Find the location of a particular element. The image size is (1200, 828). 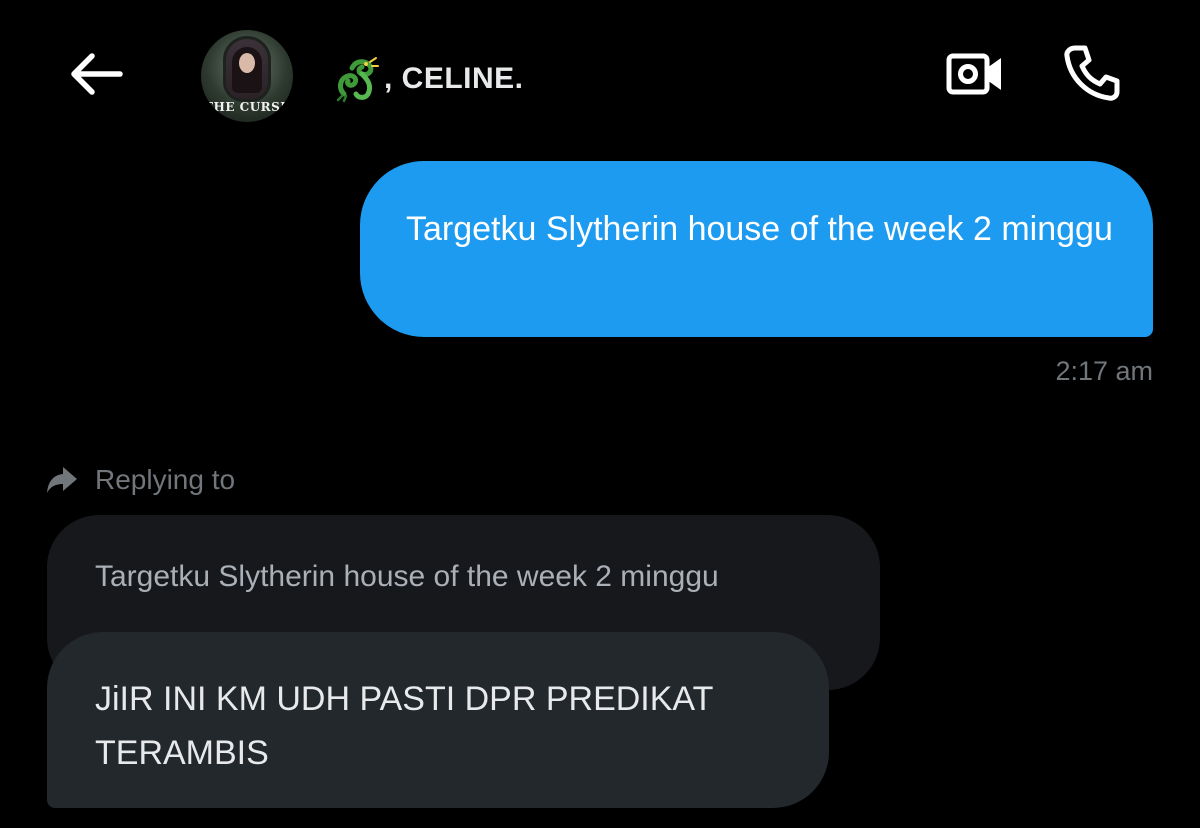

reply-arrow-icon is located at coordinates (62, 480).